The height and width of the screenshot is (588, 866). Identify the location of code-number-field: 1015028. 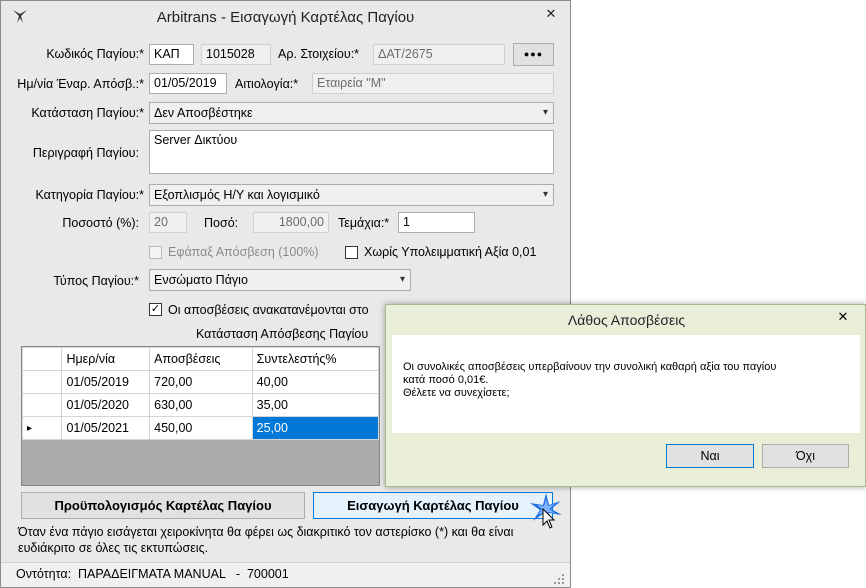
(236, 54).